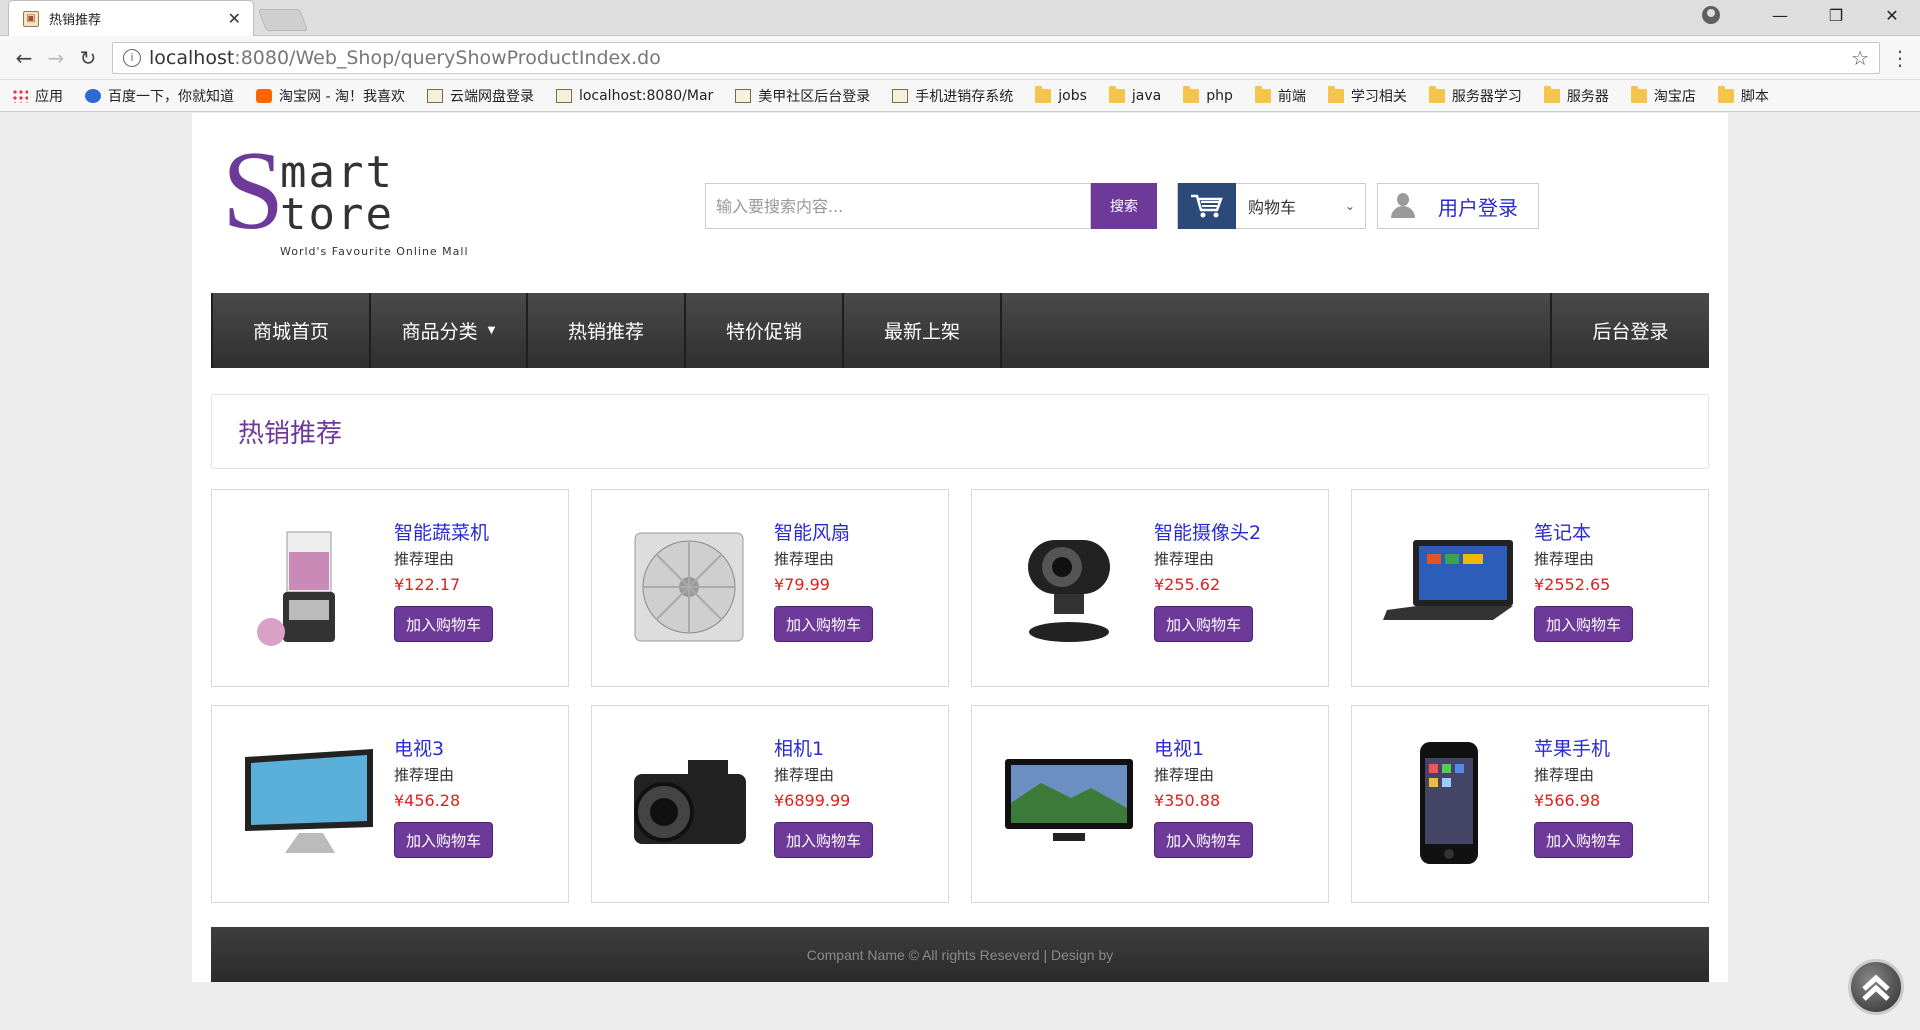 This screenshot has width=1920, height=1030. Describe the element at coordinates (1069, 803) in the screenshot. I see `tv-icon` at that location.